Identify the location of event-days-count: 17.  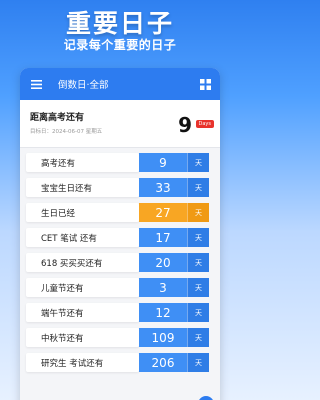
(163, 237).